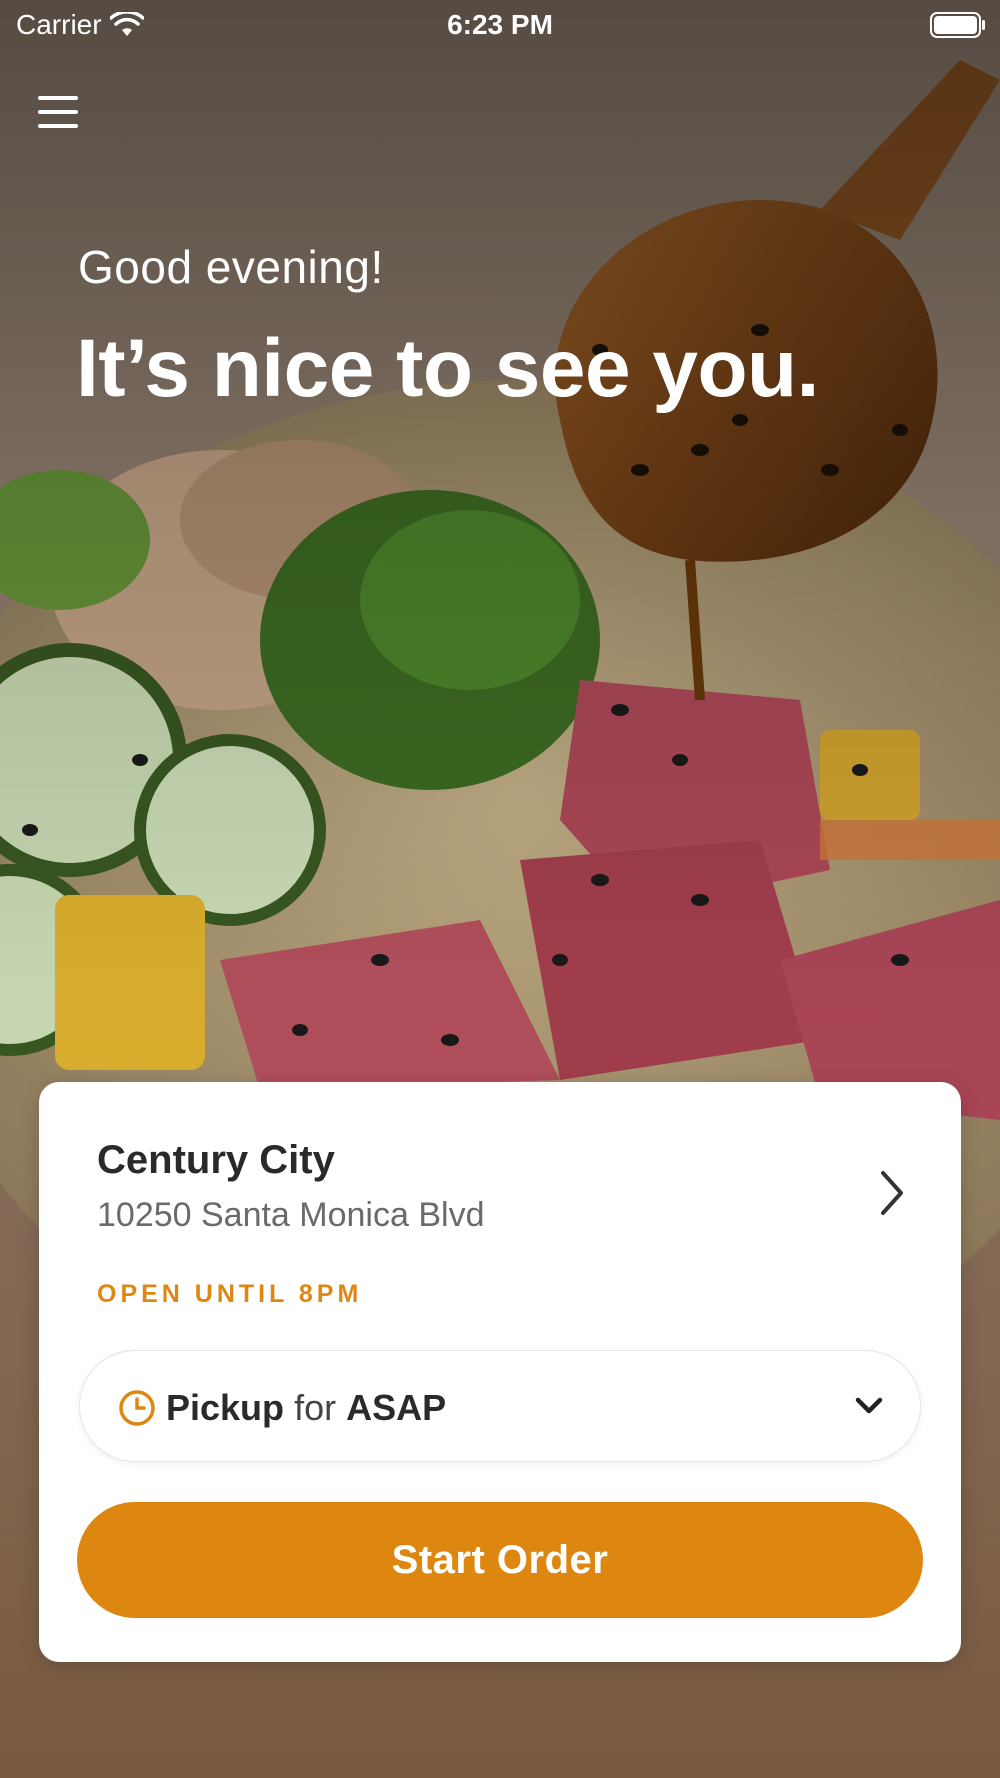 The width and height of the screenshot is (1000, 1778). What do you see at coordinates (225, 1407) in the screenshot?
I see `pickup-mode: Pickup` at bounding box center [225, 1407].